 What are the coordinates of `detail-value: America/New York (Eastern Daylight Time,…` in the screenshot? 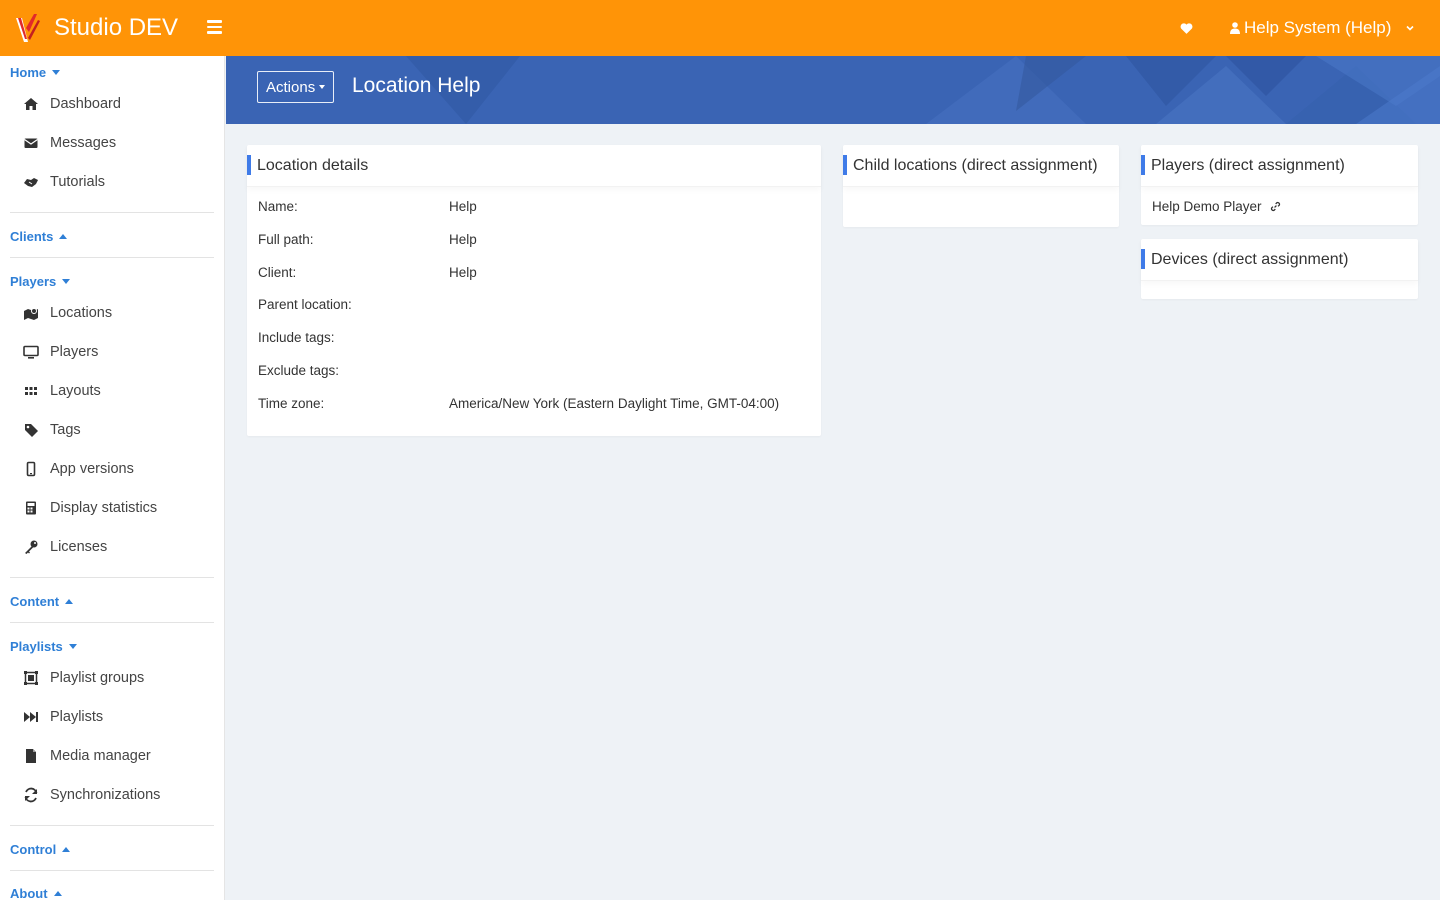 It's located at (614, 403).